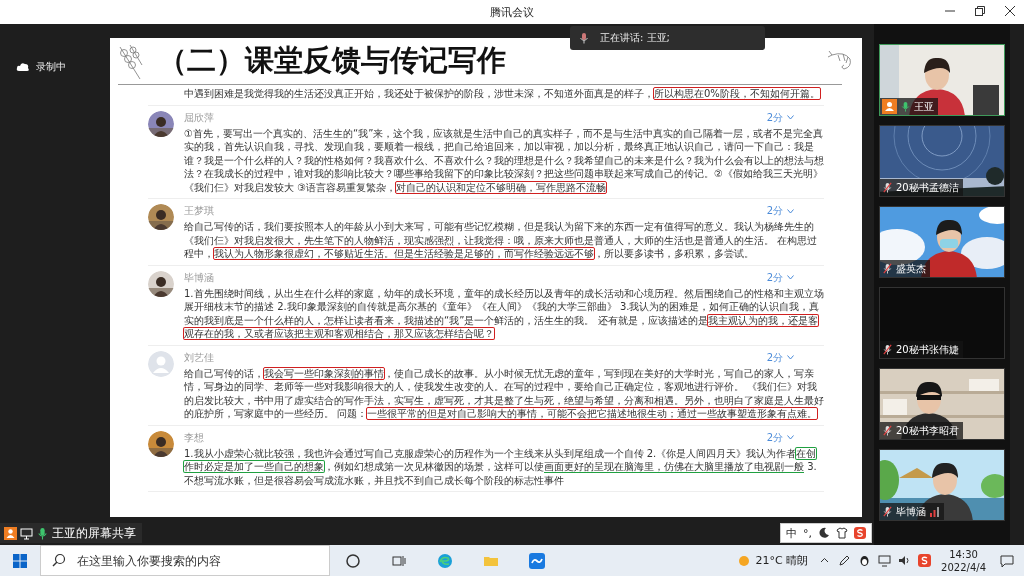 The height and width of the screenshot is (576, 1024). What do you see at coordinates (199, 277) in the screenshot?
I see `commenter-name: 毕博涵` at bounding box center [199, 277].